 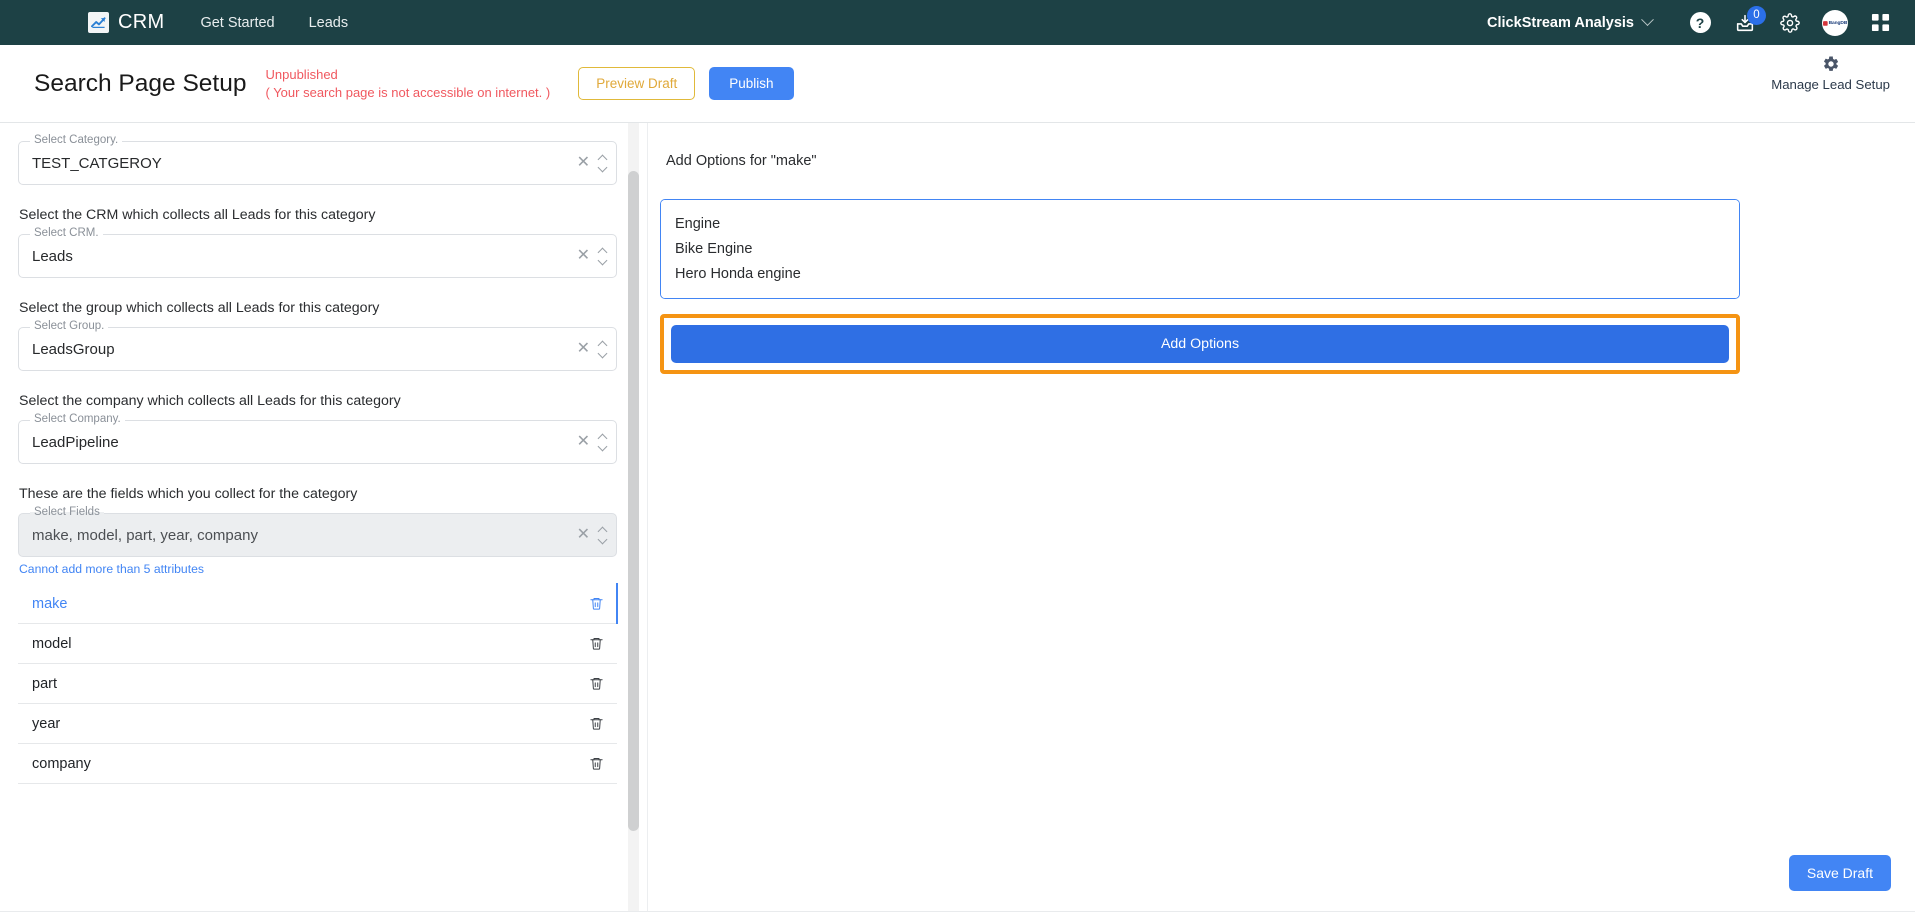 What do you see at coordinates (1839, 873) in the screenshot?
I see `save-draft-button: Save Draft` at bounding box center [1839, 873].